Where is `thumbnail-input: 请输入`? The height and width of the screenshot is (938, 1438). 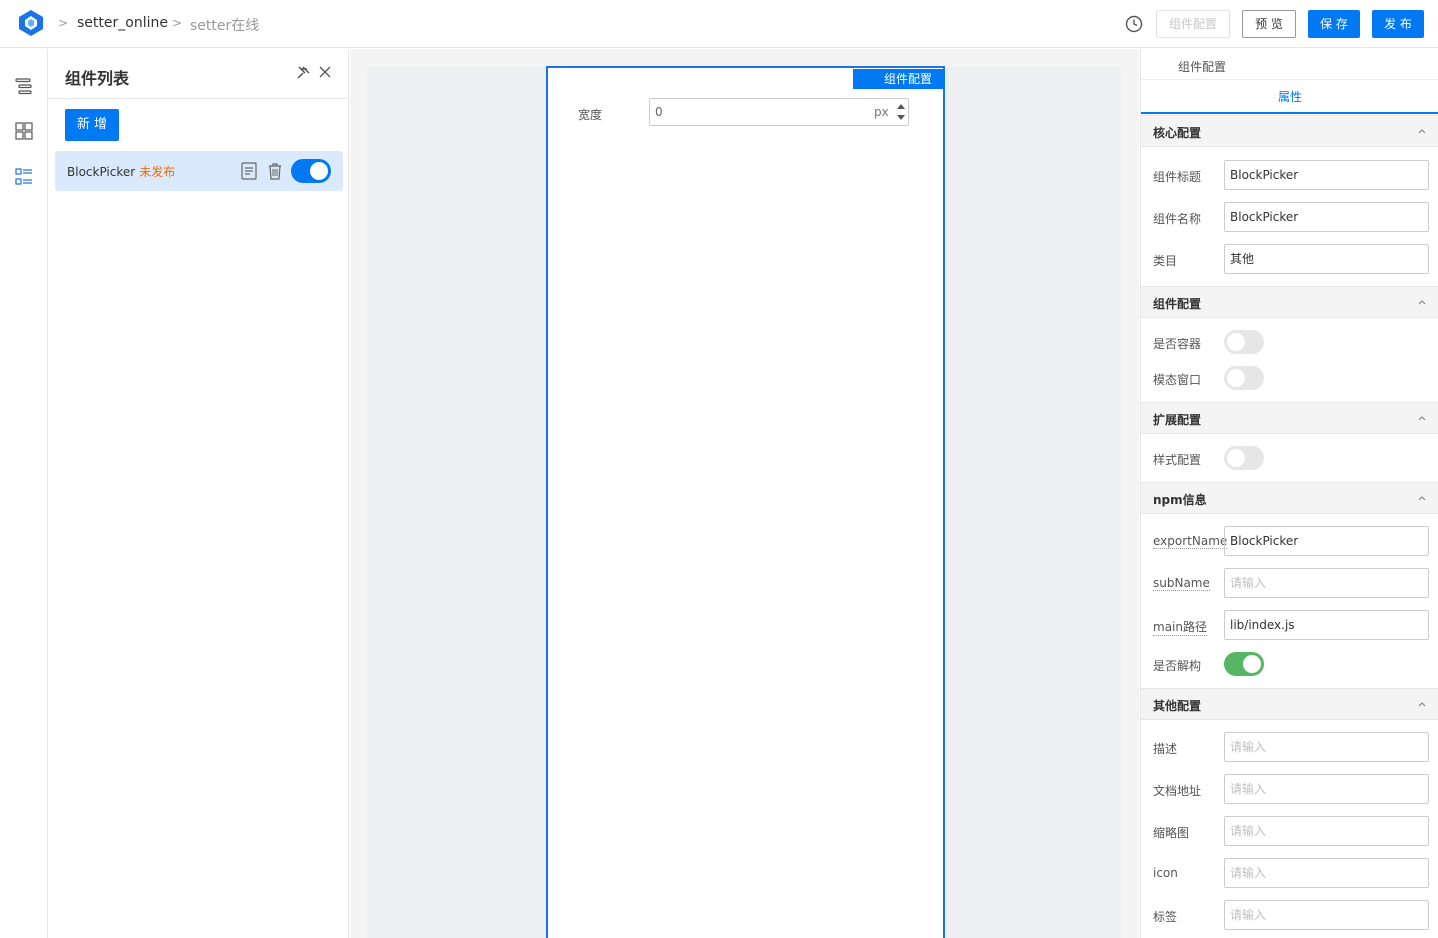 thumbnail-input: 请输入 is located at coordinates (1326, 831).